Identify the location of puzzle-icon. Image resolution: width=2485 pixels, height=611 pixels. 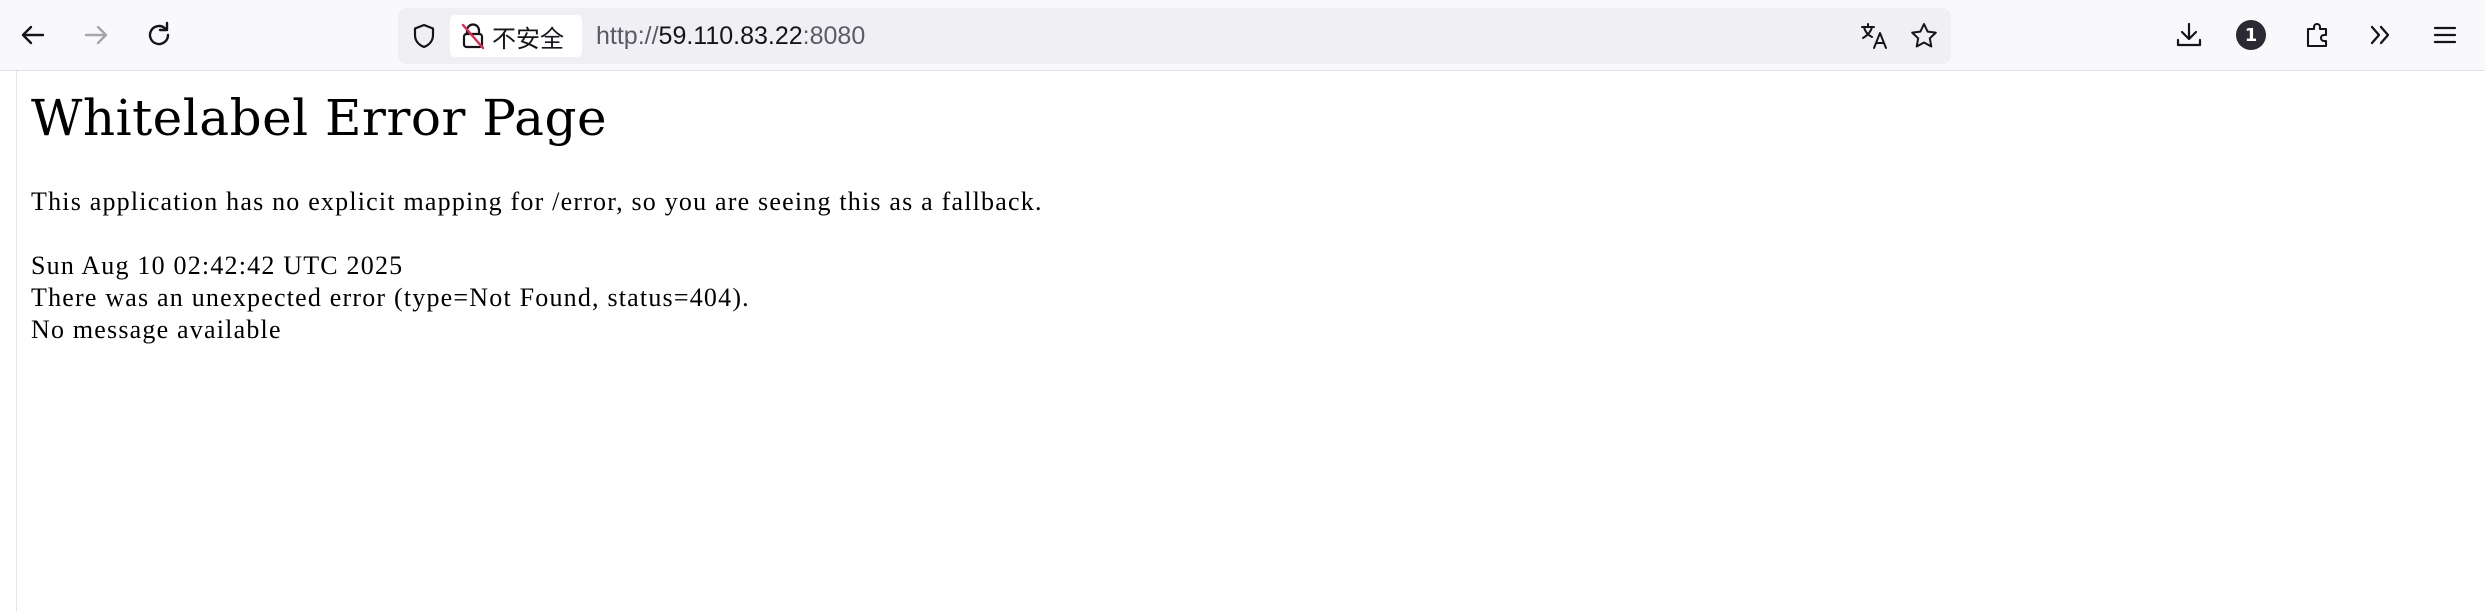
(2317, 35).